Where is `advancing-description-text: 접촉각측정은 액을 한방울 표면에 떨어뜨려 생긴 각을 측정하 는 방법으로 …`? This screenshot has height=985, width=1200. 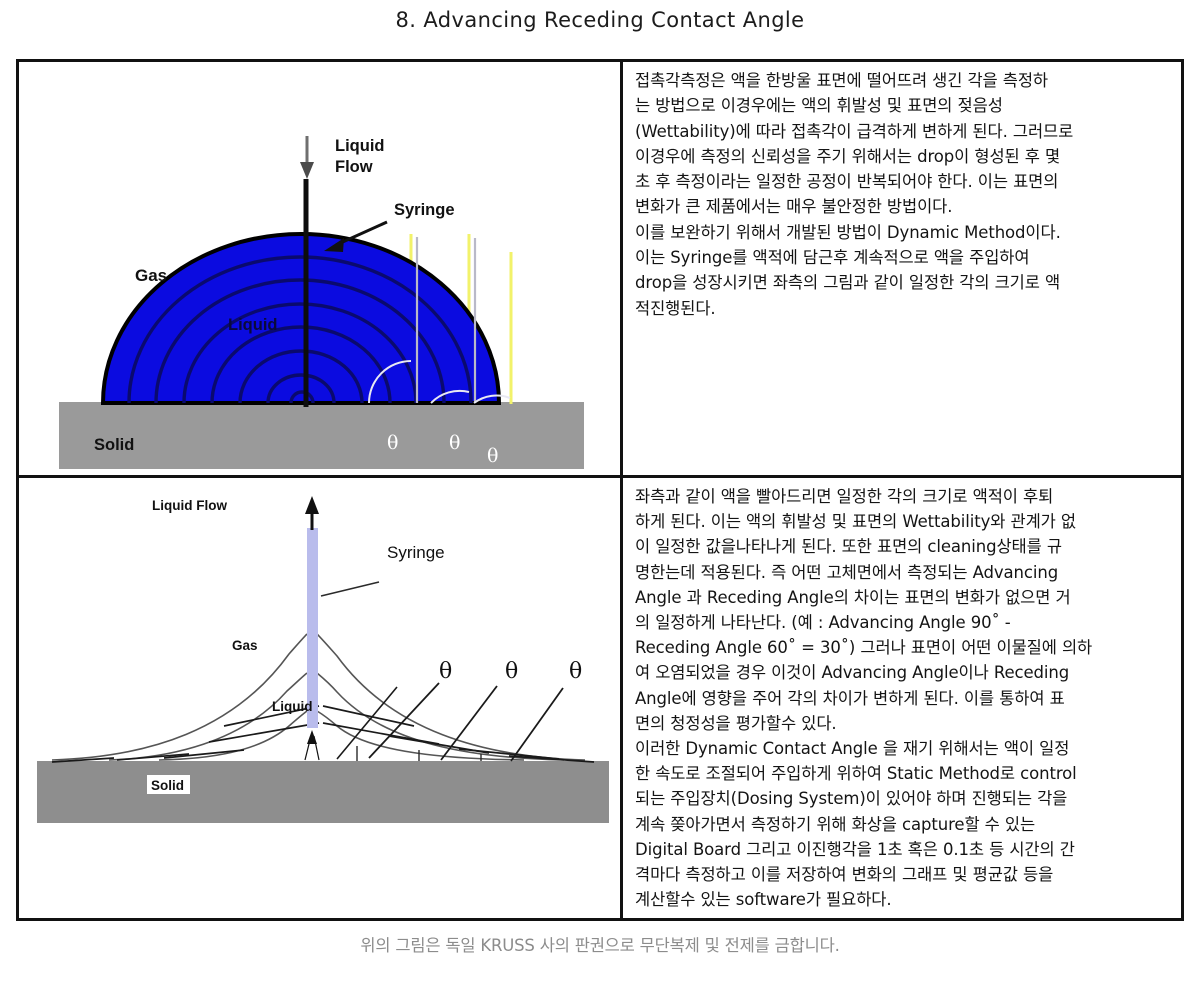
advancing-description-text: 접촉각측정은 액을 한방울 표면에 떨어뜨려 생긴 각을 측정하 는 방법으로 … is located at coordinates (854, 194).